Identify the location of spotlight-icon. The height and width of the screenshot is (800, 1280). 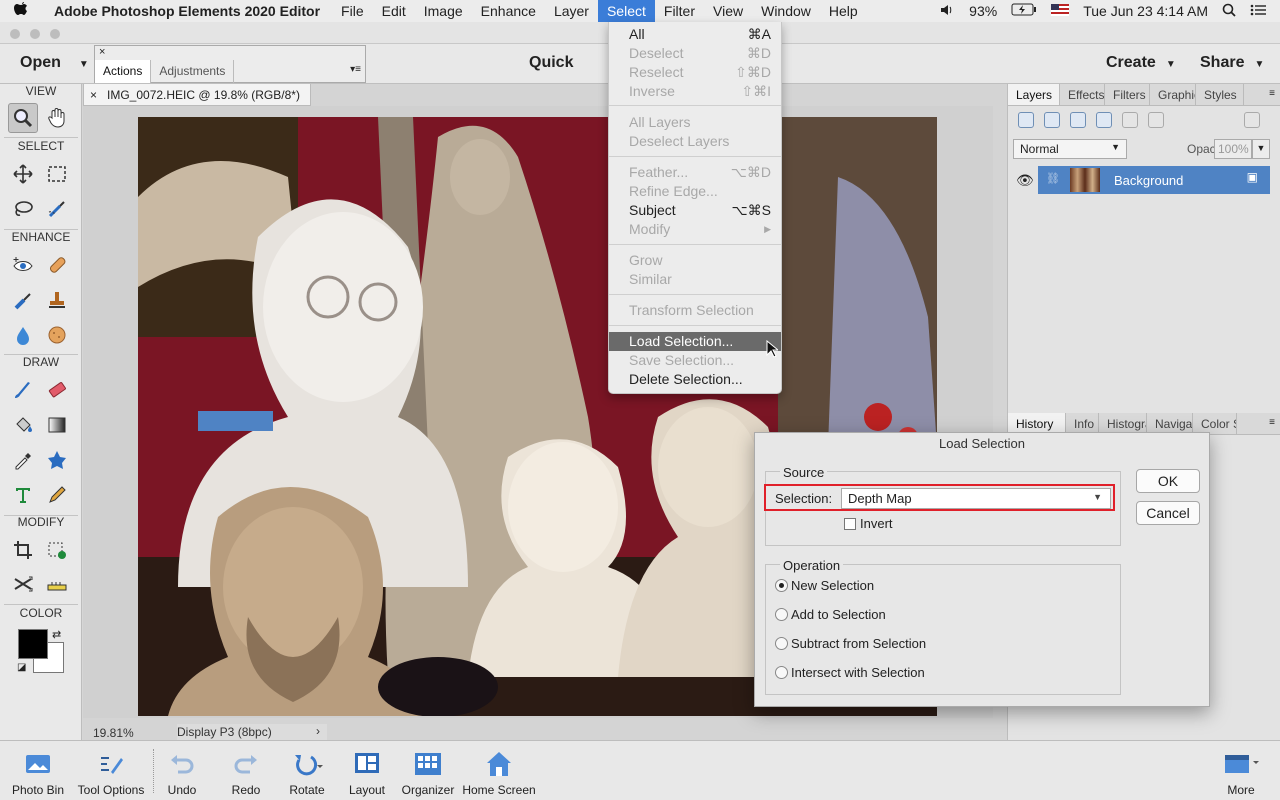
(1229, 11).